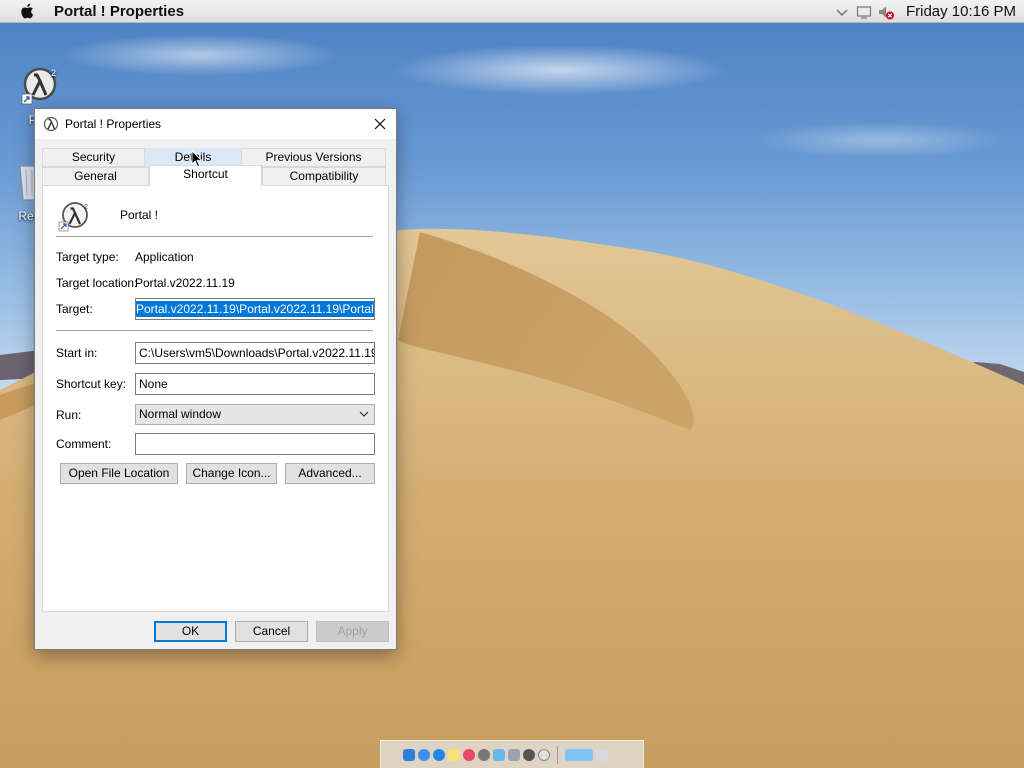  I want to click on dock, so click(512, 754).